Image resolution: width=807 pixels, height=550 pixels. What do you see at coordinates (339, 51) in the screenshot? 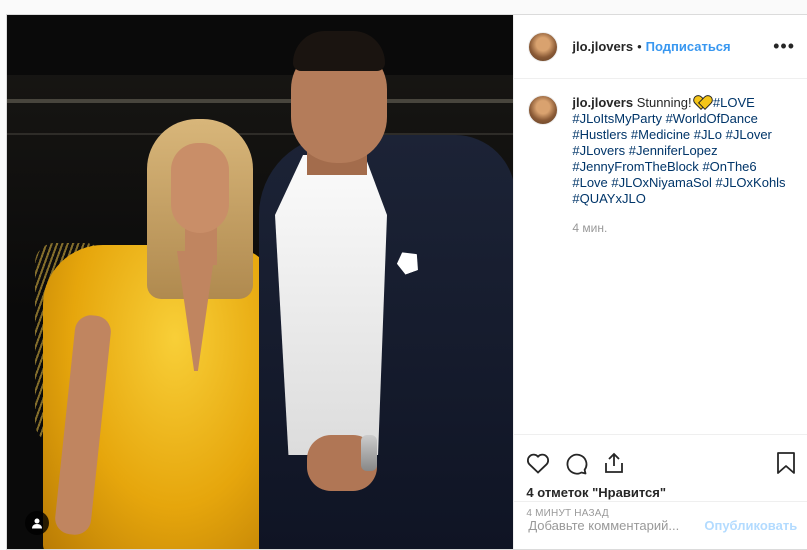
I see `photo-man-hair` at bounding box center [339, 51].